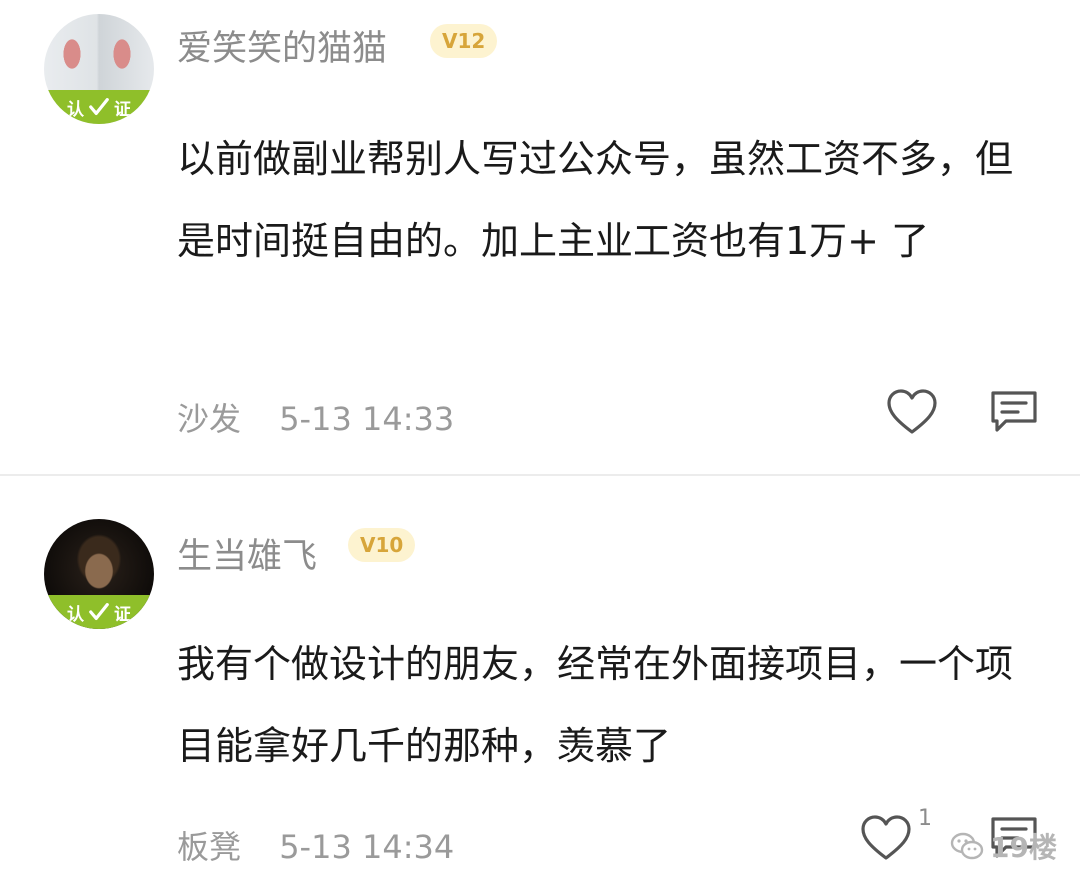  I want to click on comment-time: 5-13 14:33, so click(367, 419).